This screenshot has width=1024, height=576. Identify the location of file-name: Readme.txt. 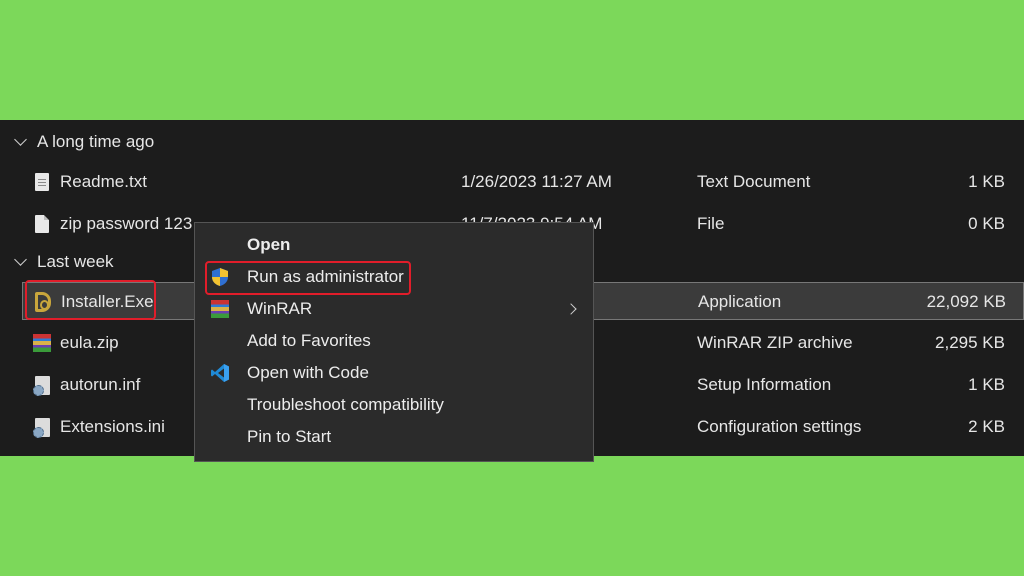
(103, 181).